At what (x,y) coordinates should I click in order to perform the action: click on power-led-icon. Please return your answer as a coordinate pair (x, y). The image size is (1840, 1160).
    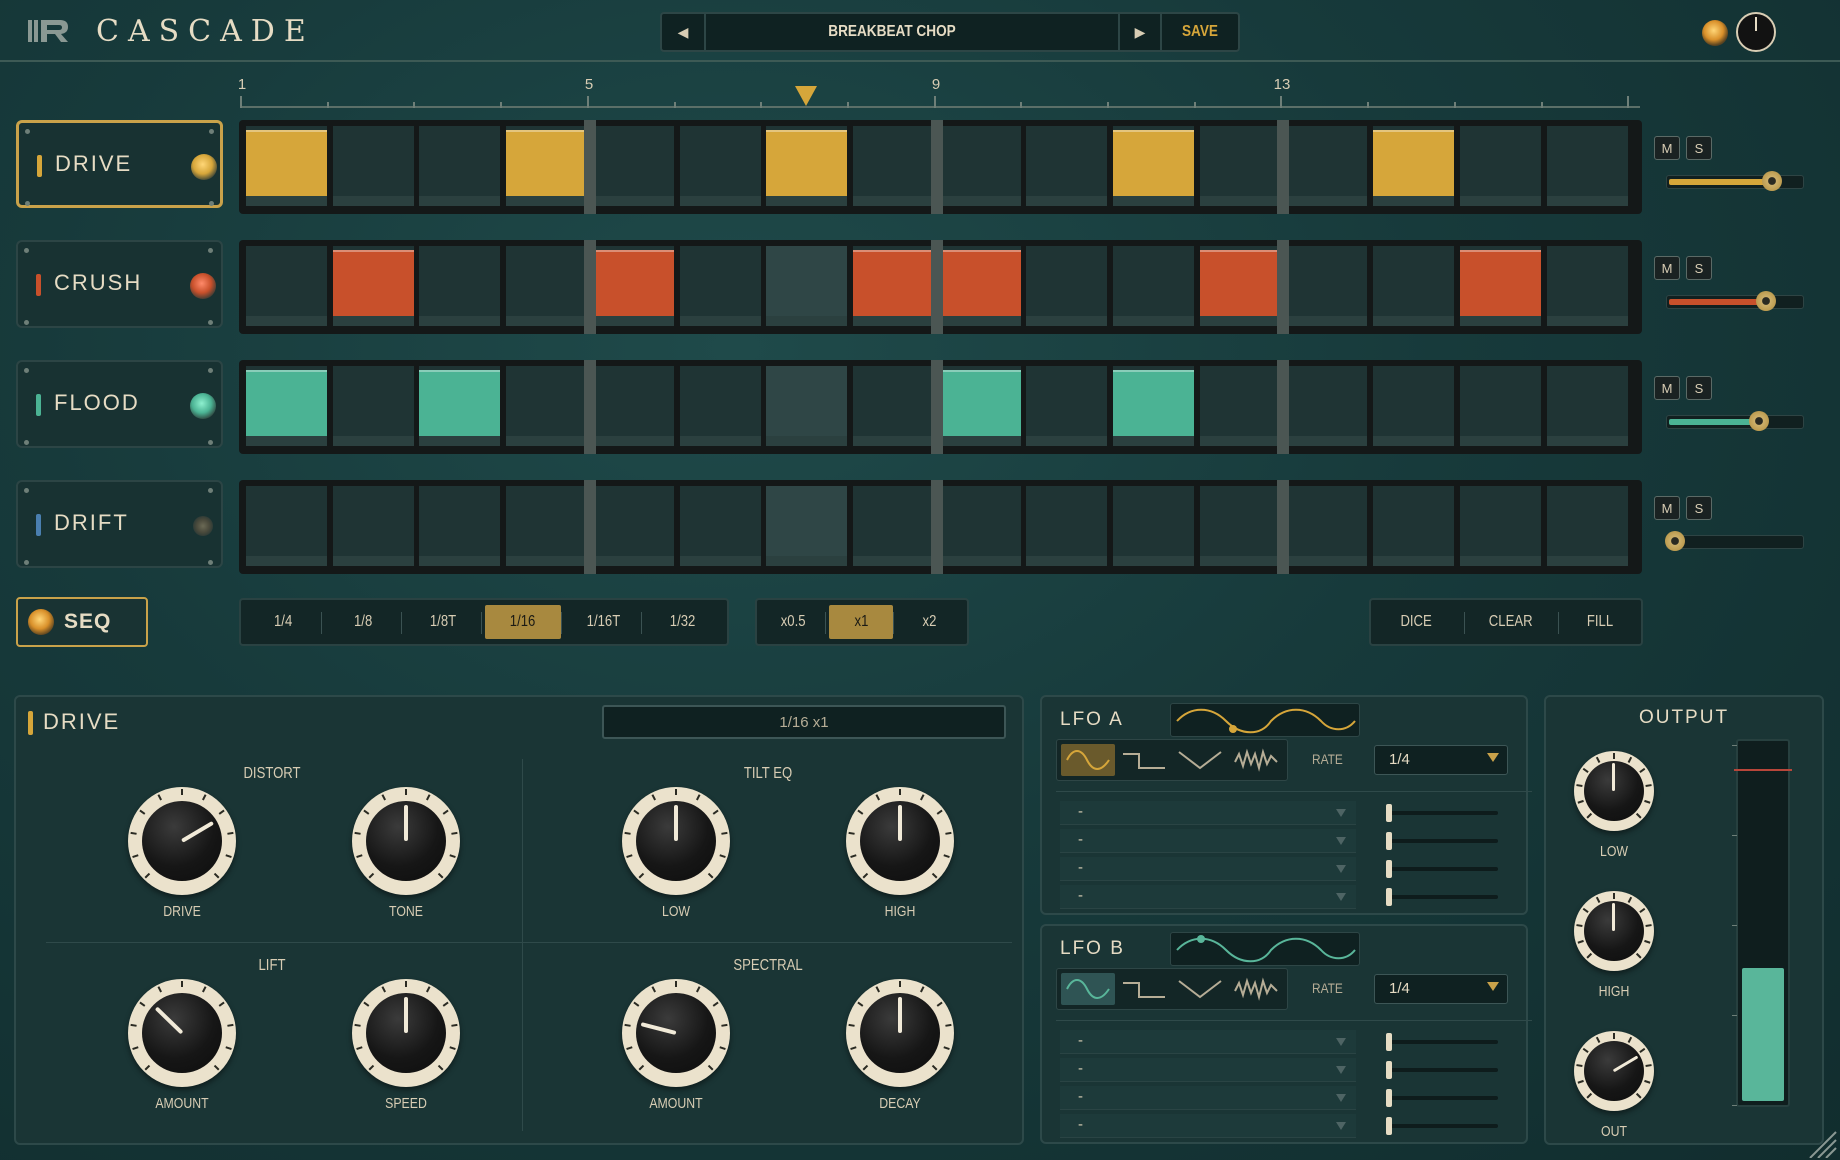
    Looking at the image, I should click on (1715, 33).